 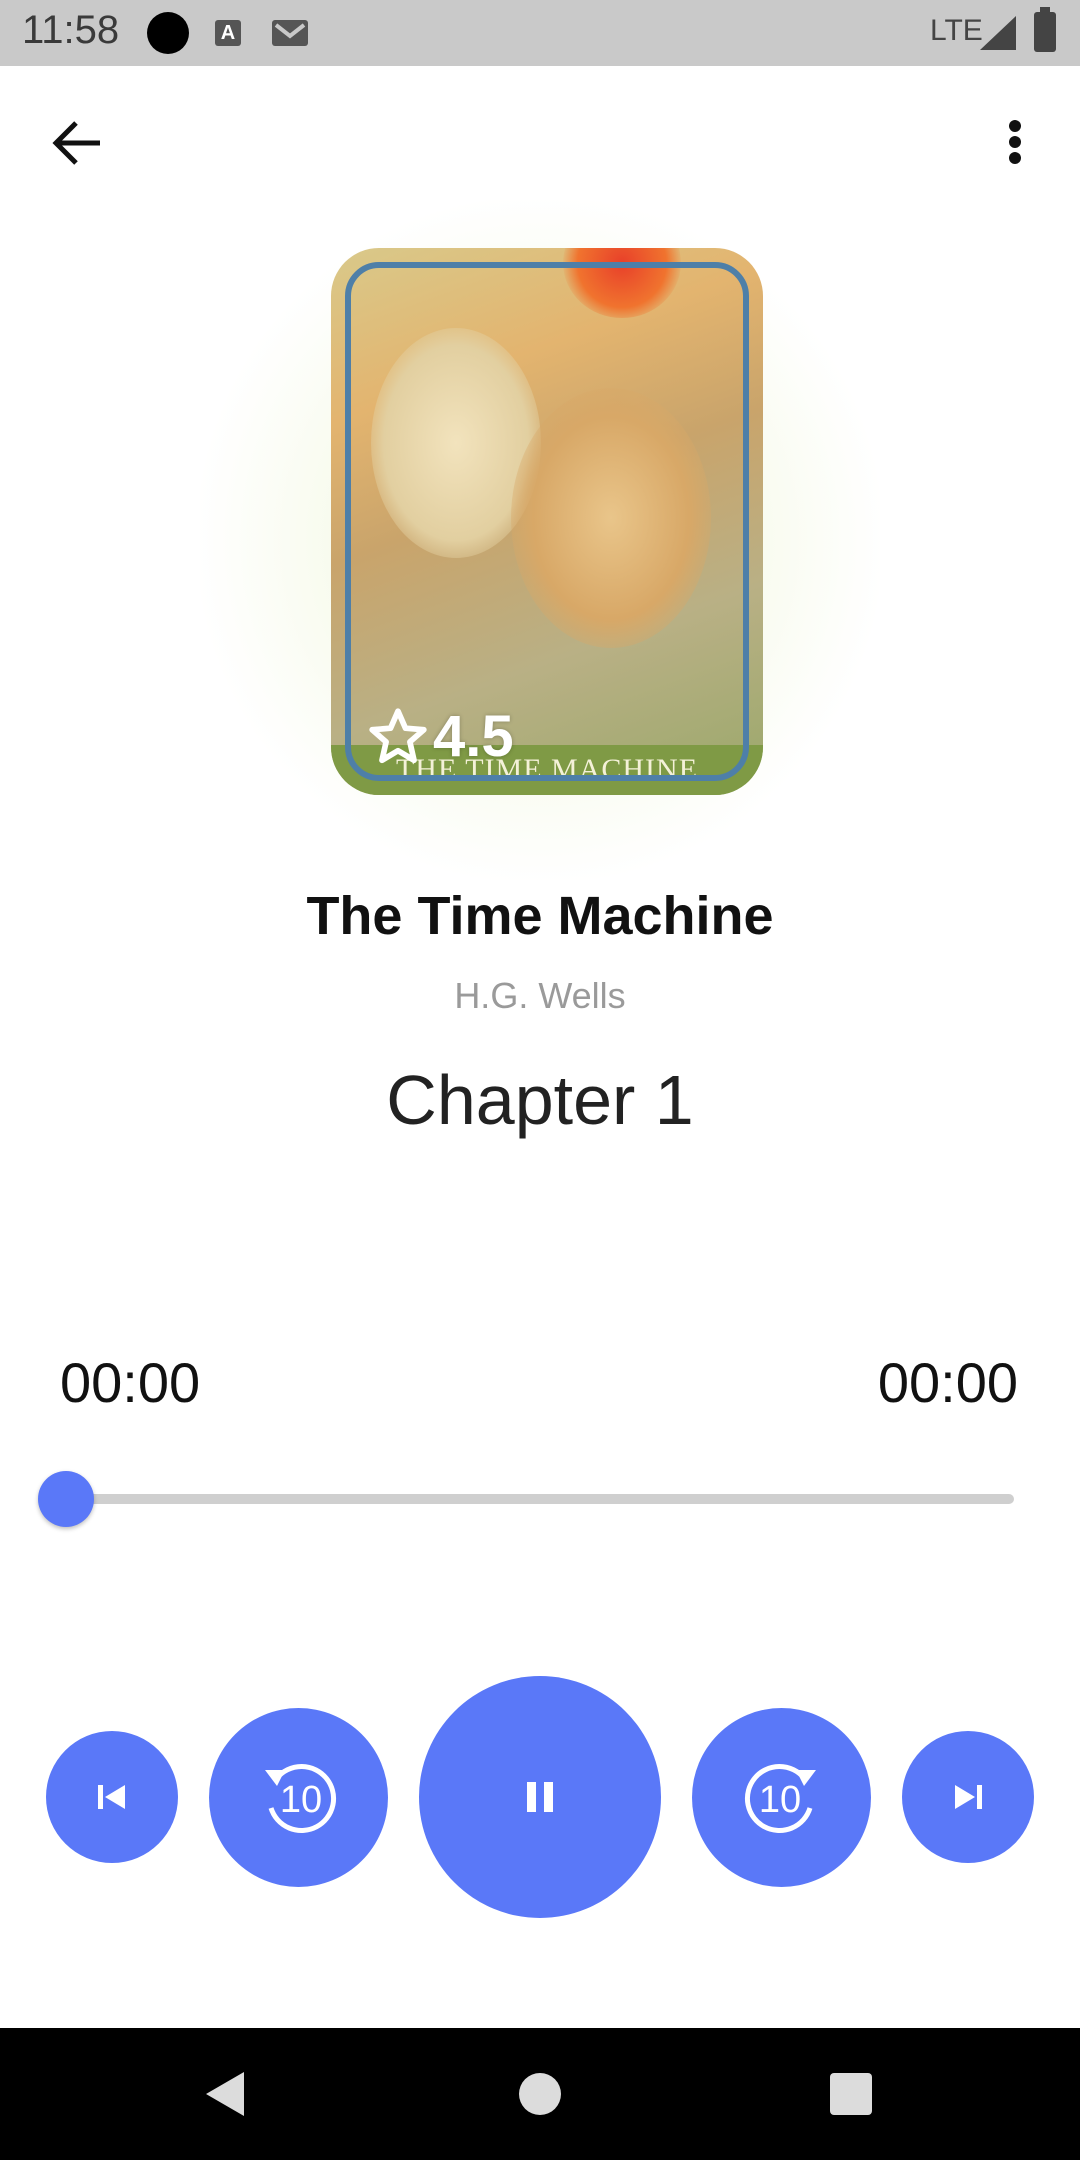 I want to click on more-options-button, so click(x=1015, y=148).